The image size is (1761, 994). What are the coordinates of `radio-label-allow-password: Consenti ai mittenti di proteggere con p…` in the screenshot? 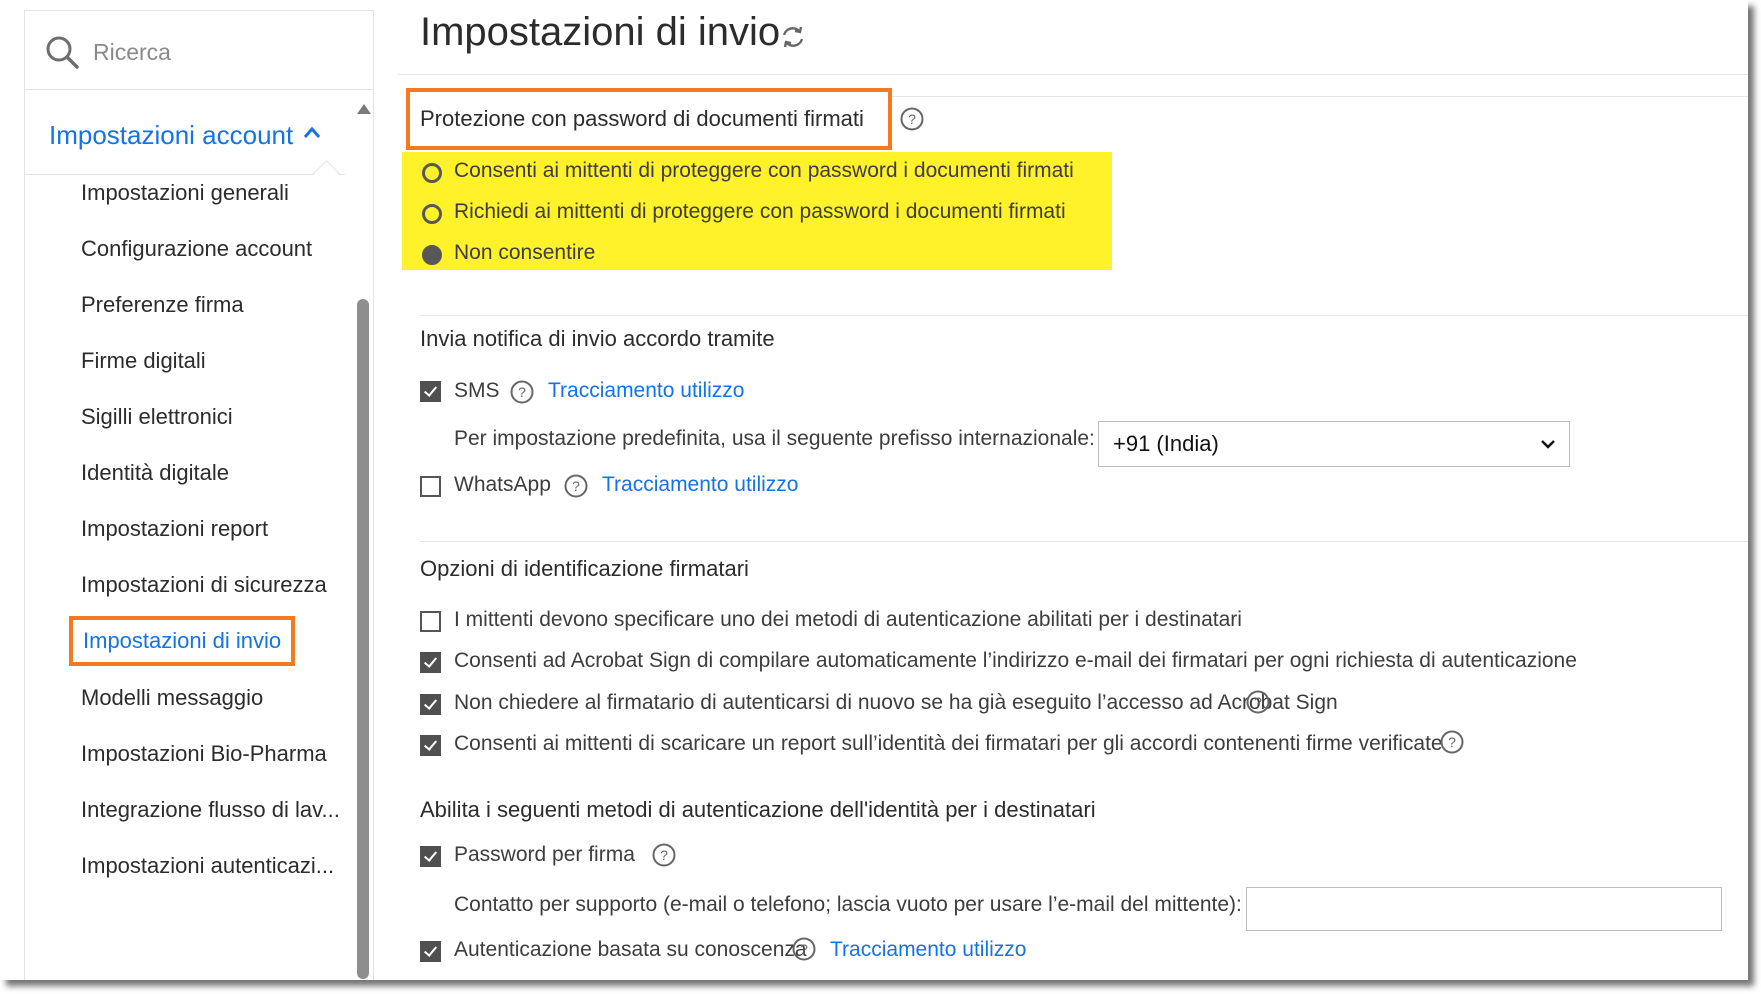 It's located at (764, 170).